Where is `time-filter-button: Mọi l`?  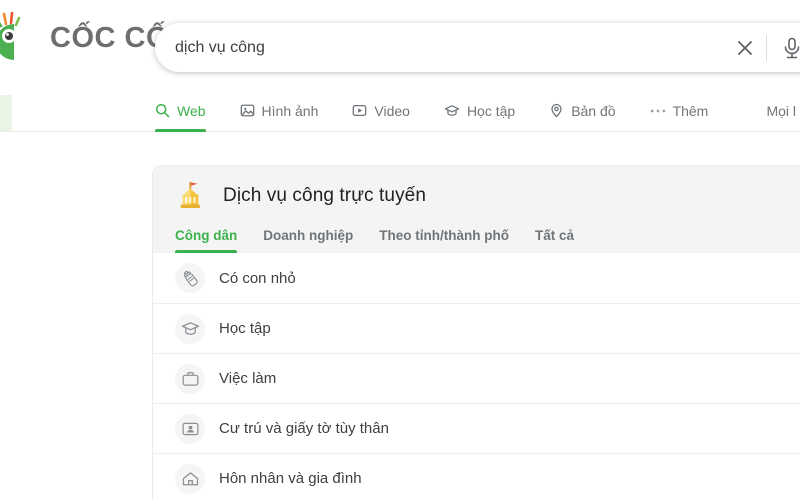 time-filter-button: Mọi l is located at coordinates (783, 111).